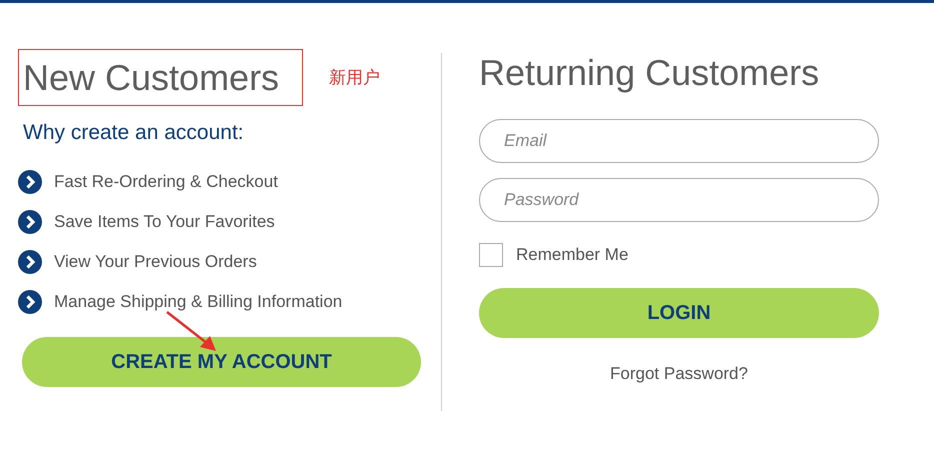 This screenshot has height=459, width=934. What do you see at coordinates (572, 255) in the screenshot?
I see `remember-label: Remember Me` at bounding box center [572, 255].